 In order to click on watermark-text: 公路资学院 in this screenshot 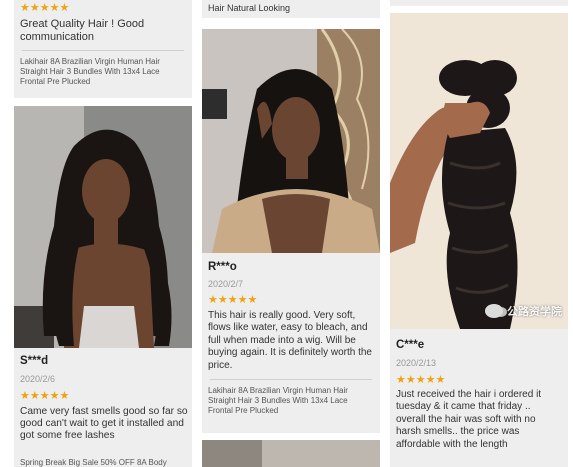, I will do `click(534, 312)`.